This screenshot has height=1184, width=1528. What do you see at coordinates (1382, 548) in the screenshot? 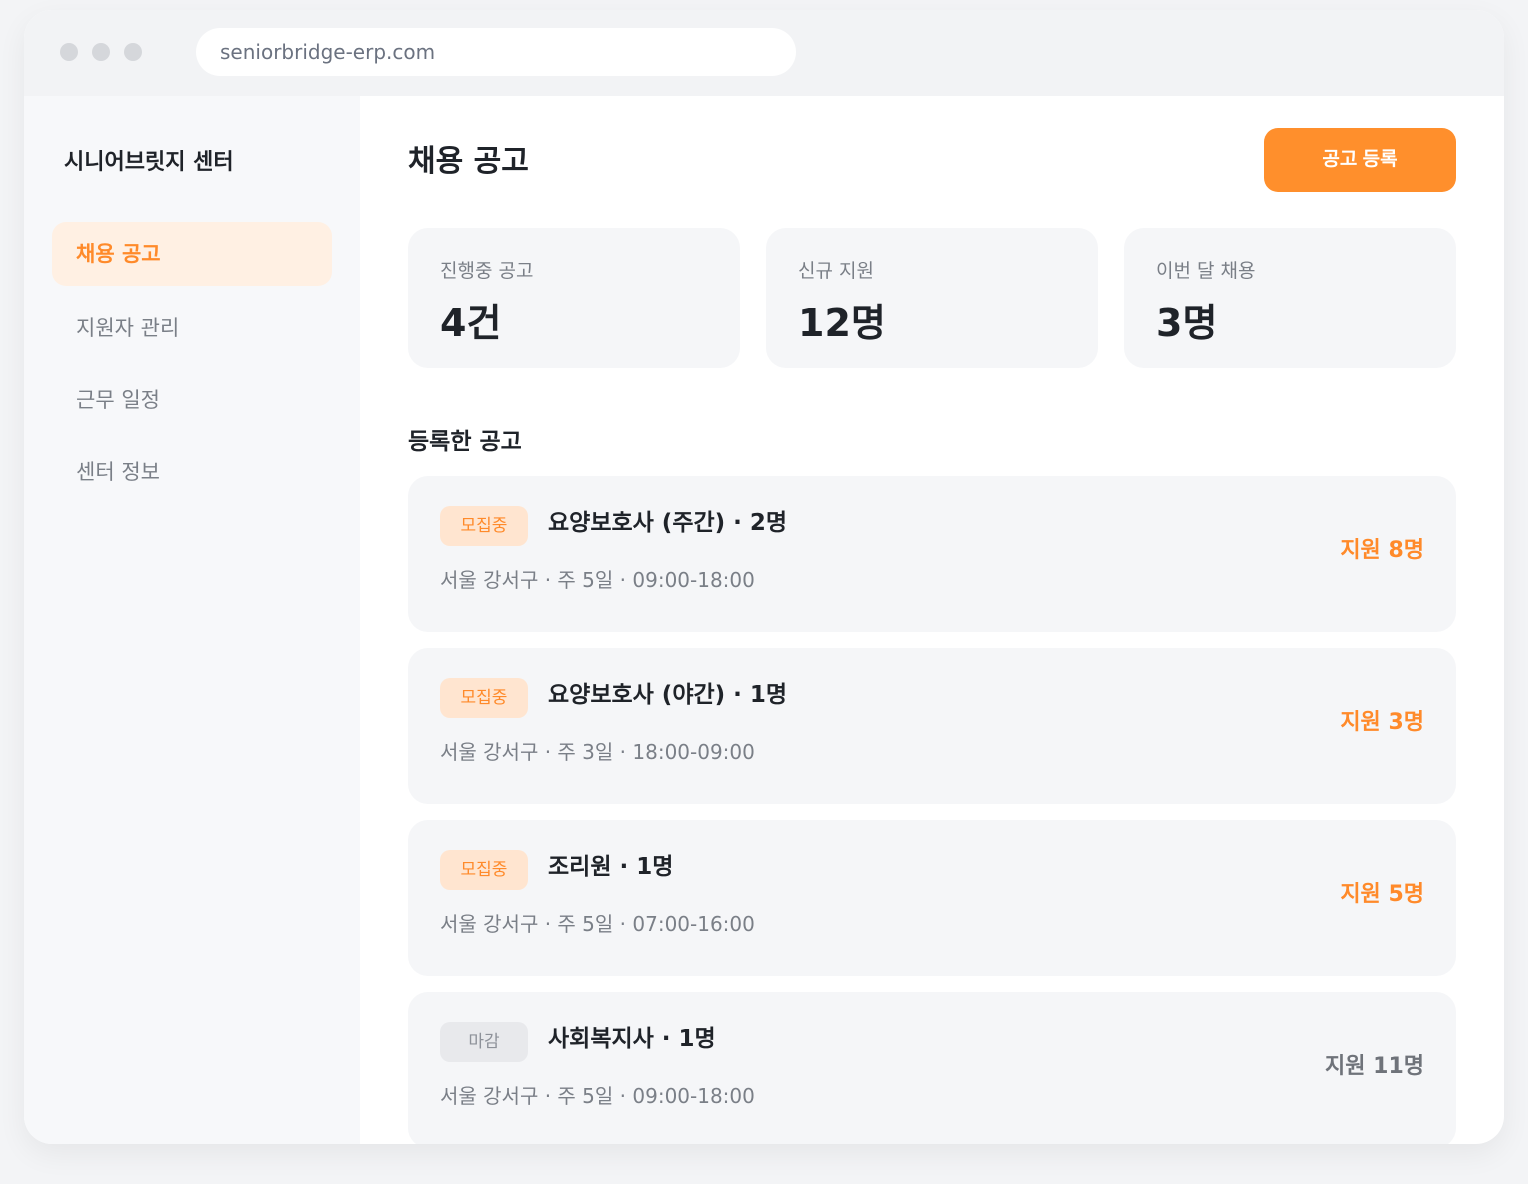
I see `applicant-count: 지원 8명` at bounding box center [1382, 548].